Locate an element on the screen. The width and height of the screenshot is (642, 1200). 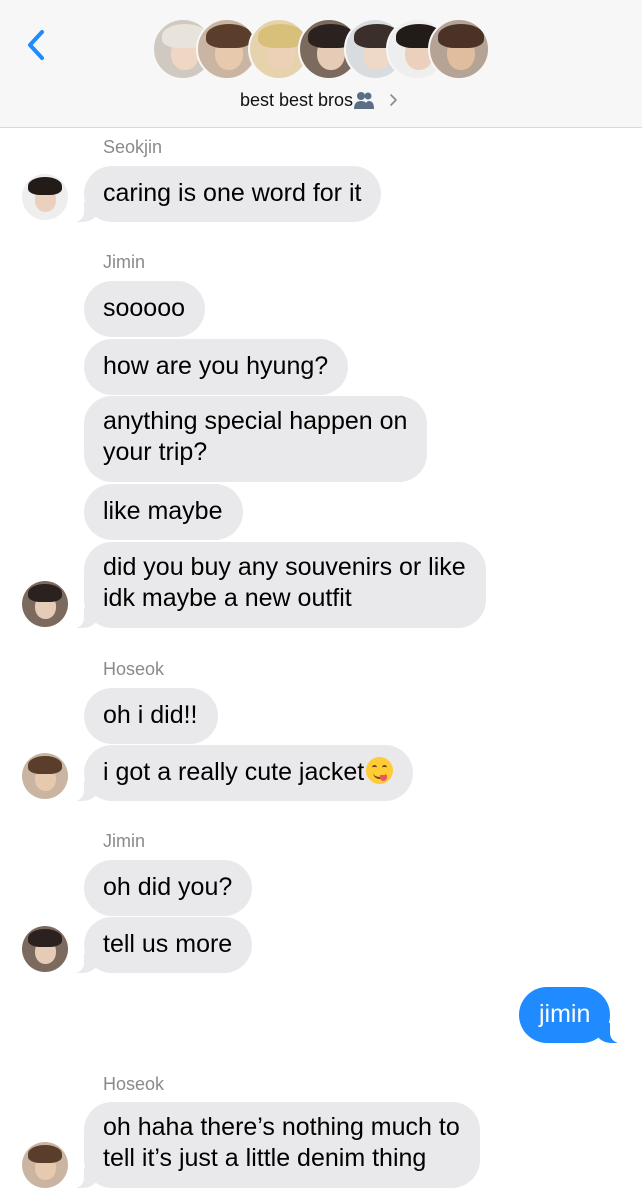
group-name-button: best best bros is located at coordinates (321, 99).